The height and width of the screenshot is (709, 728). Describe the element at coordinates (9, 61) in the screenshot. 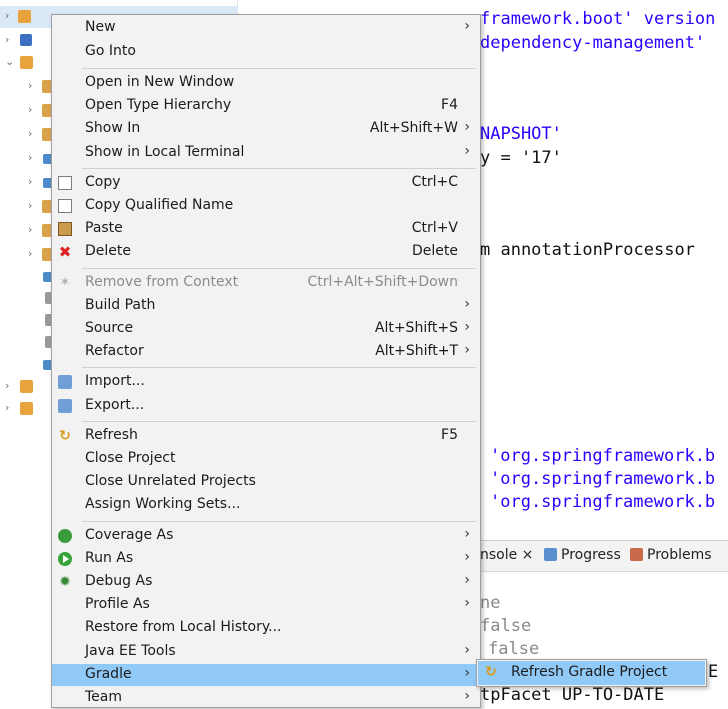

I see `collapse-arrow-icon: ⌄` at that location.